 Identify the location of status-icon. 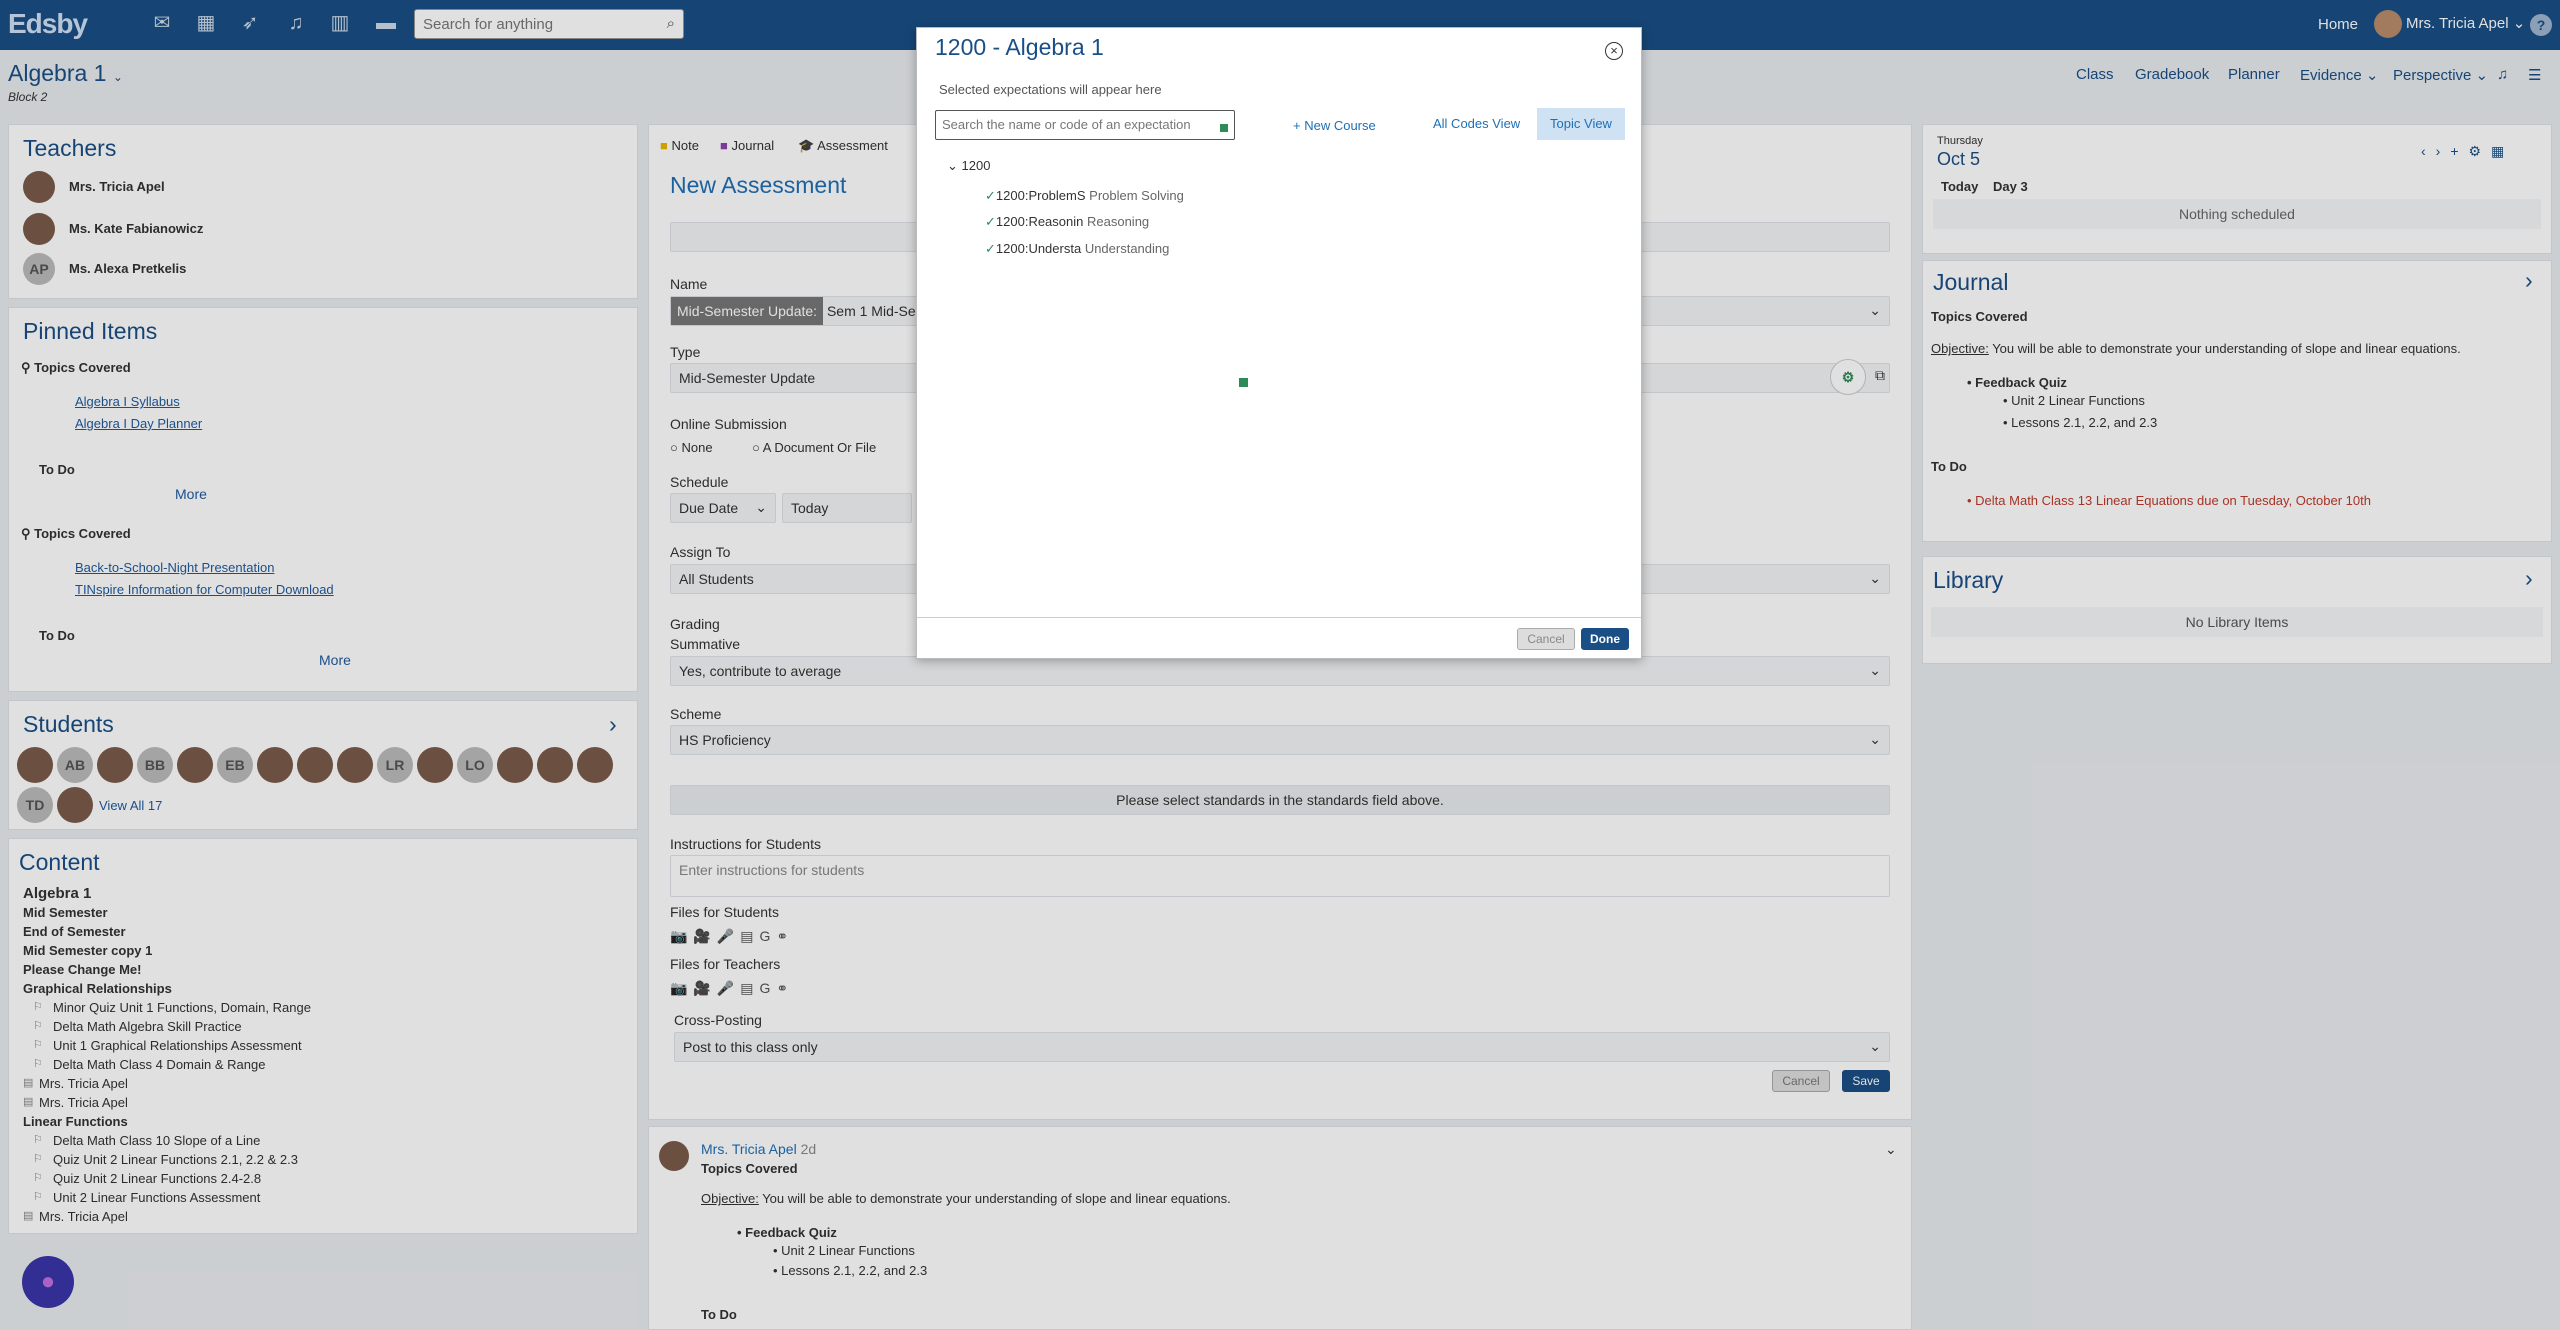
(1224, 128).